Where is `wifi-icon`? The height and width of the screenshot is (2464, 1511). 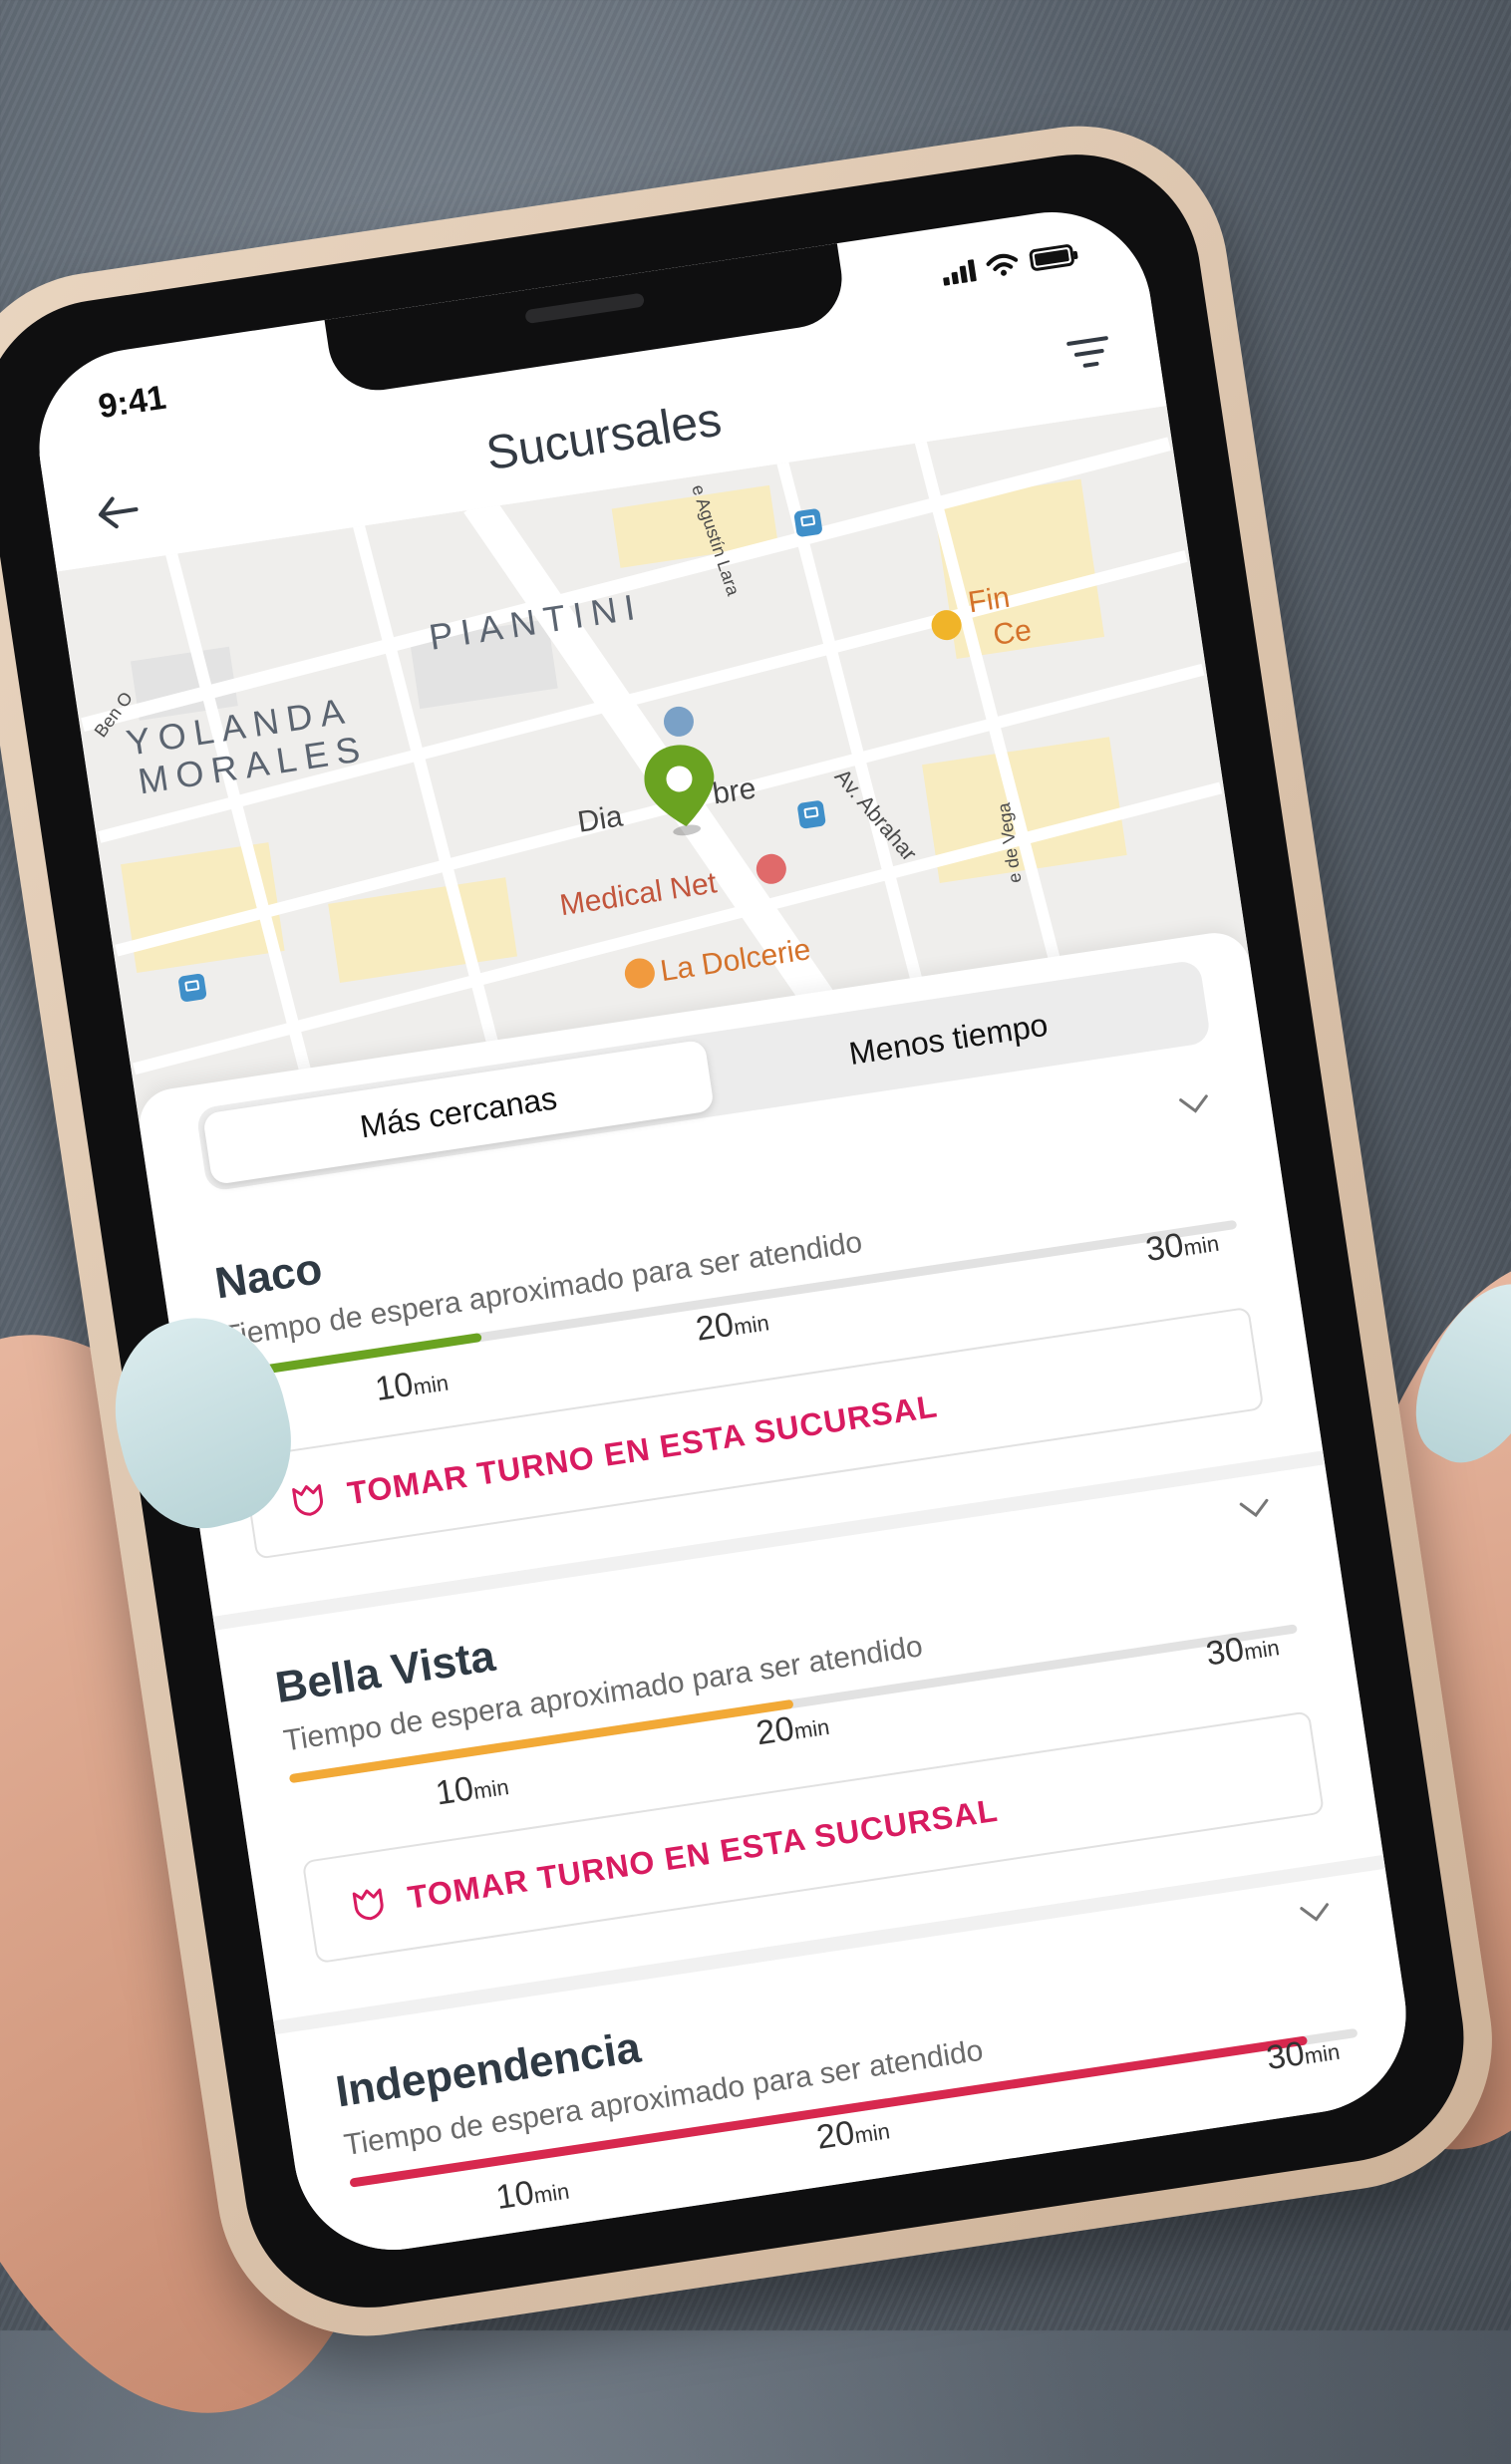 wifi-icon is located at coordinates (1002, 264).